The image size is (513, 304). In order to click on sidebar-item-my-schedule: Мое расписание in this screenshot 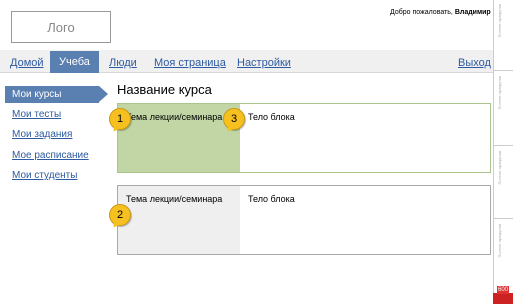, I will do `click(50, 155)`.